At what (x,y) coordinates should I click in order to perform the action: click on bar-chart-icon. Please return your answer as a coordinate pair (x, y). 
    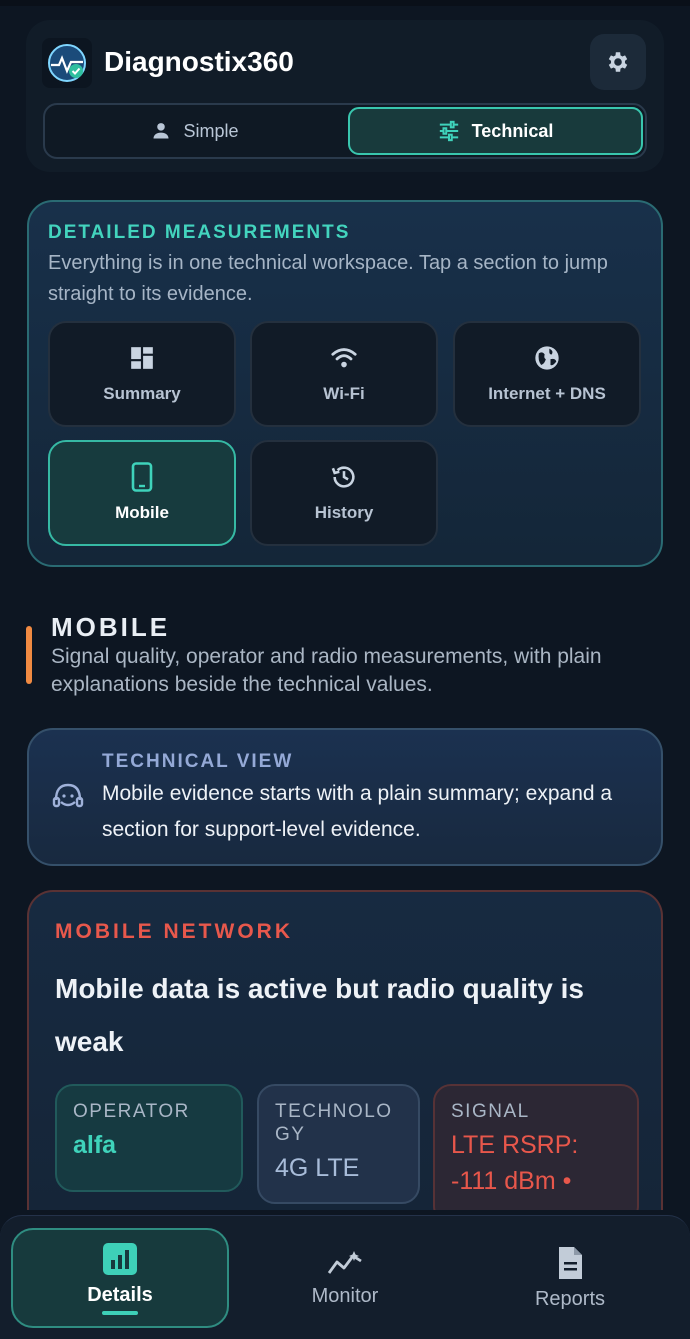
    Looking at the image, I should click on (120, 1258).